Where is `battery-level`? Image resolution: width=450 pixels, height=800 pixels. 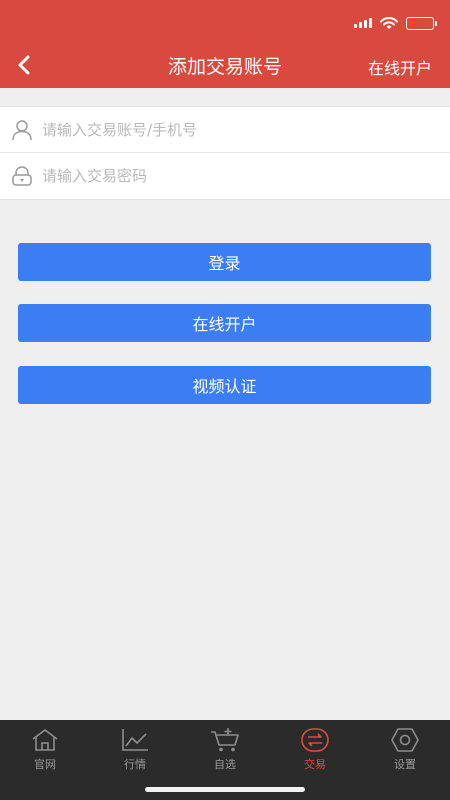
battery-level is located at coordinates (411, 23).